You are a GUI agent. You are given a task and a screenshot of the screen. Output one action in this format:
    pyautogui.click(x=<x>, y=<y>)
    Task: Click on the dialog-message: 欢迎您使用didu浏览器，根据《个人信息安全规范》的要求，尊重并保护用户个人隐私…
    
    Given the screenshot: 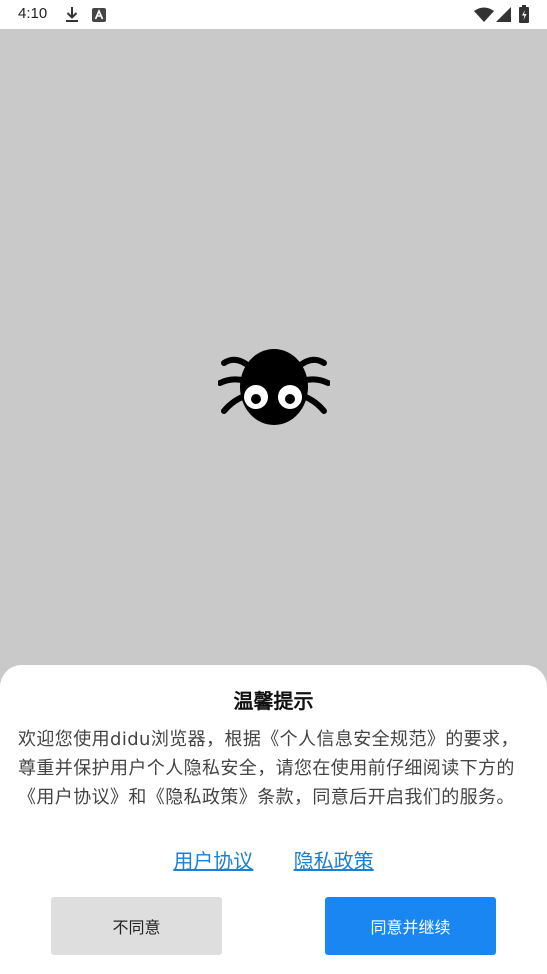 What is the action you would take?
    pyautogui.click(x=268, y=768)
    